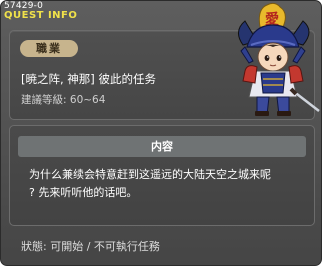 This screenshot has height=266, width=322. I want to click on npc-illustration: 愛, so click(279, 59).